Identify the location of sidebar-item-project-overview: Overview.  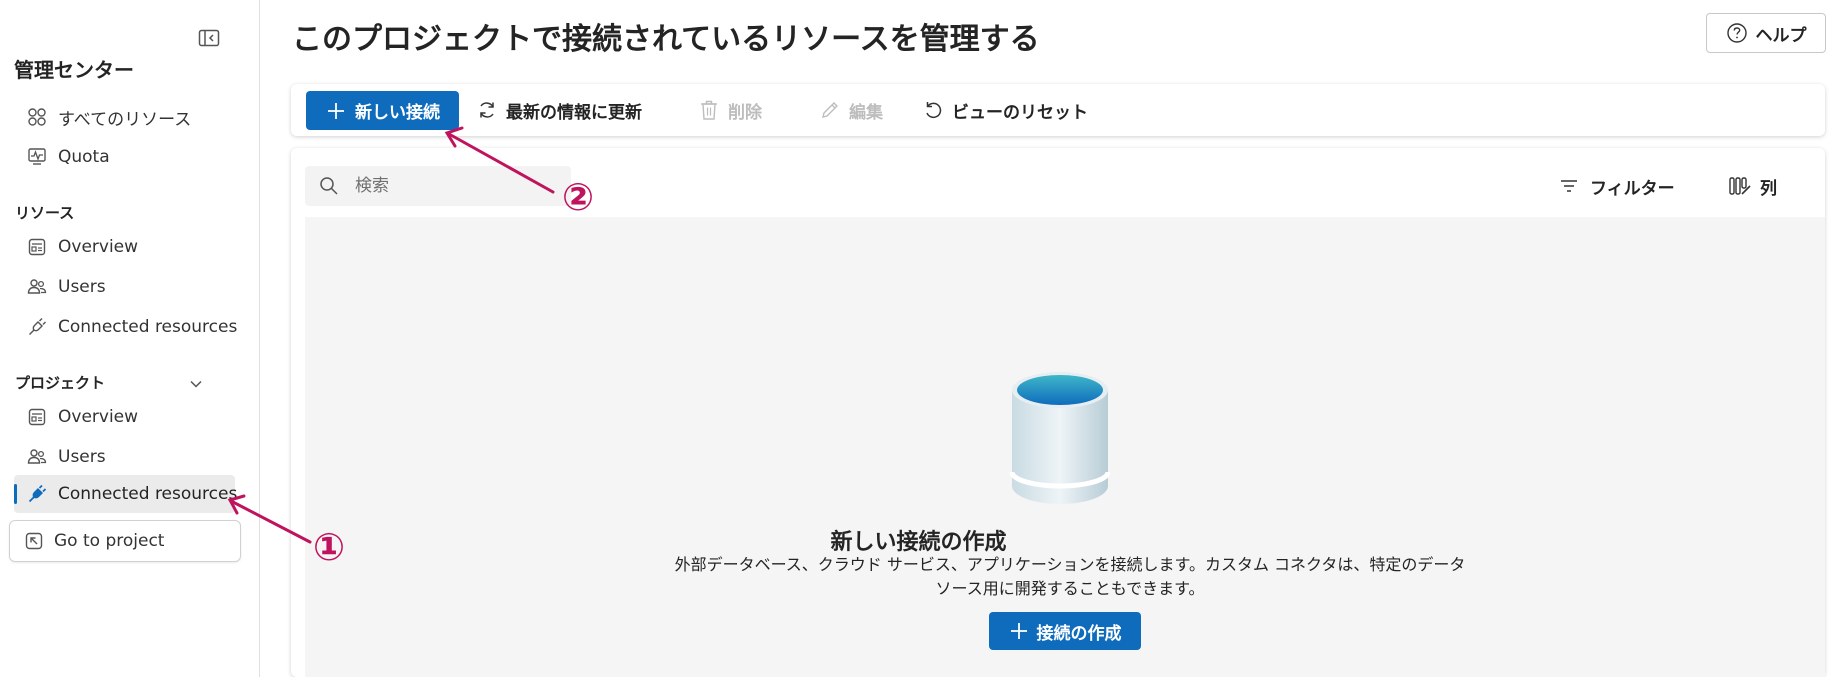
(82, 417).